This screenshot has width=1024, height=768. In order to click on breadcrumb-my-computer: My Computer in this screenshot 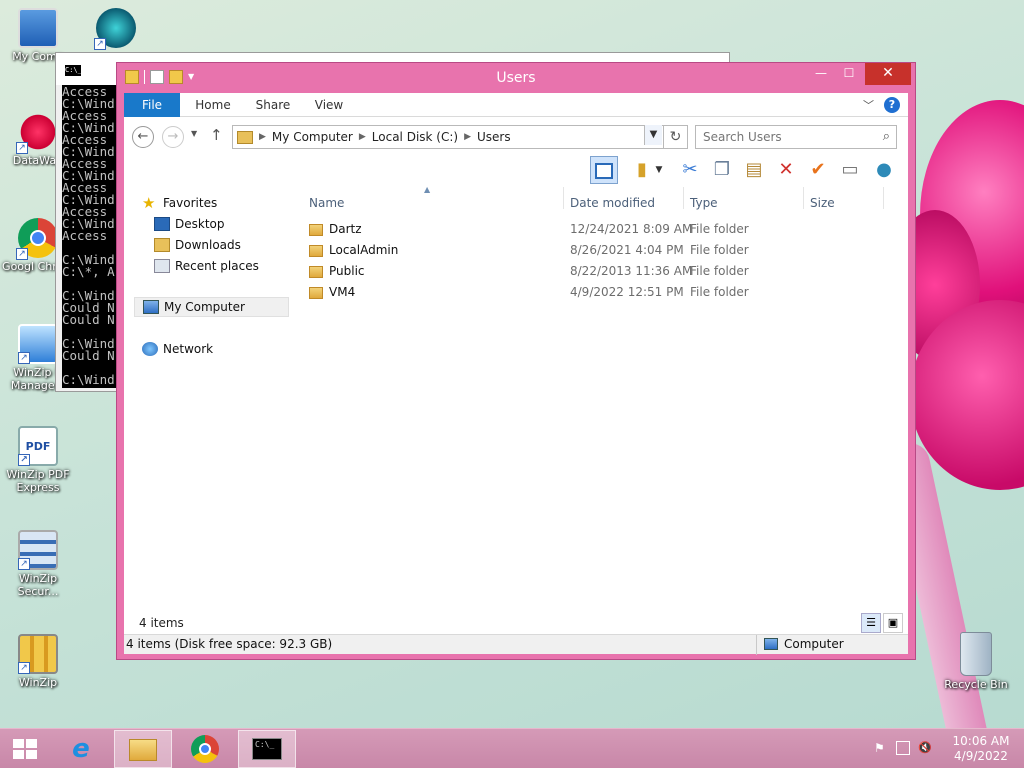, I will do `click(312, 137)`.